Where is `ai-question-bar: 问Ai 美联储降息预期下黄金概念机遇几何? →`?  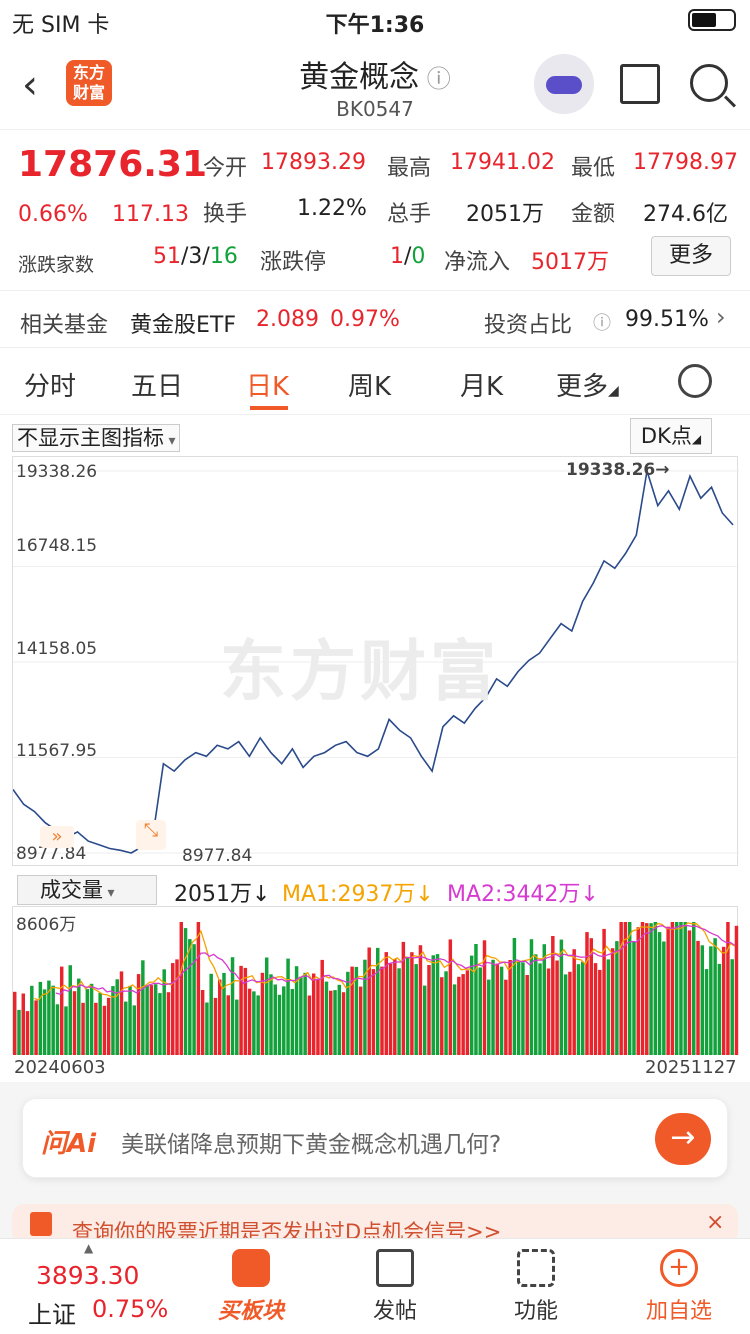 ai-question-bar: 问Ai 美联储降息预期下黄金概念机遇几何? → is located at coordinates (375, 1138).